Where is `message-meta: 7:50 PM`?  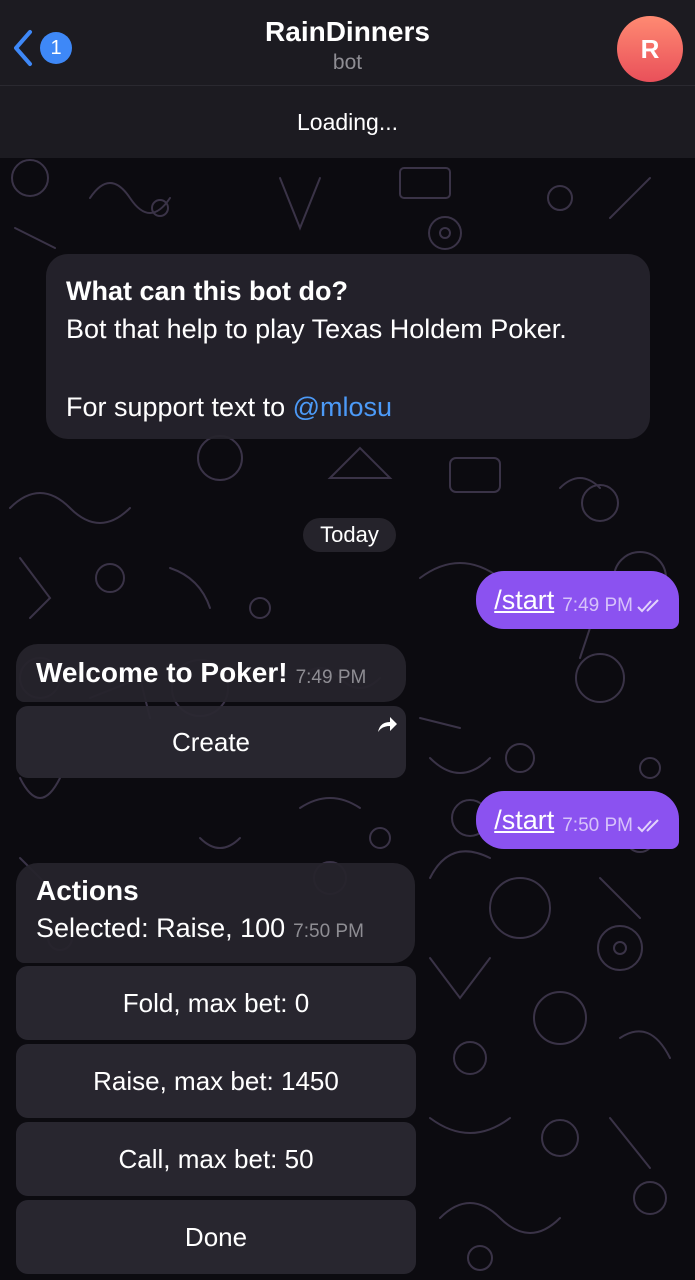 message-meta: 7:50 PM is located at coordinates (612, 826).